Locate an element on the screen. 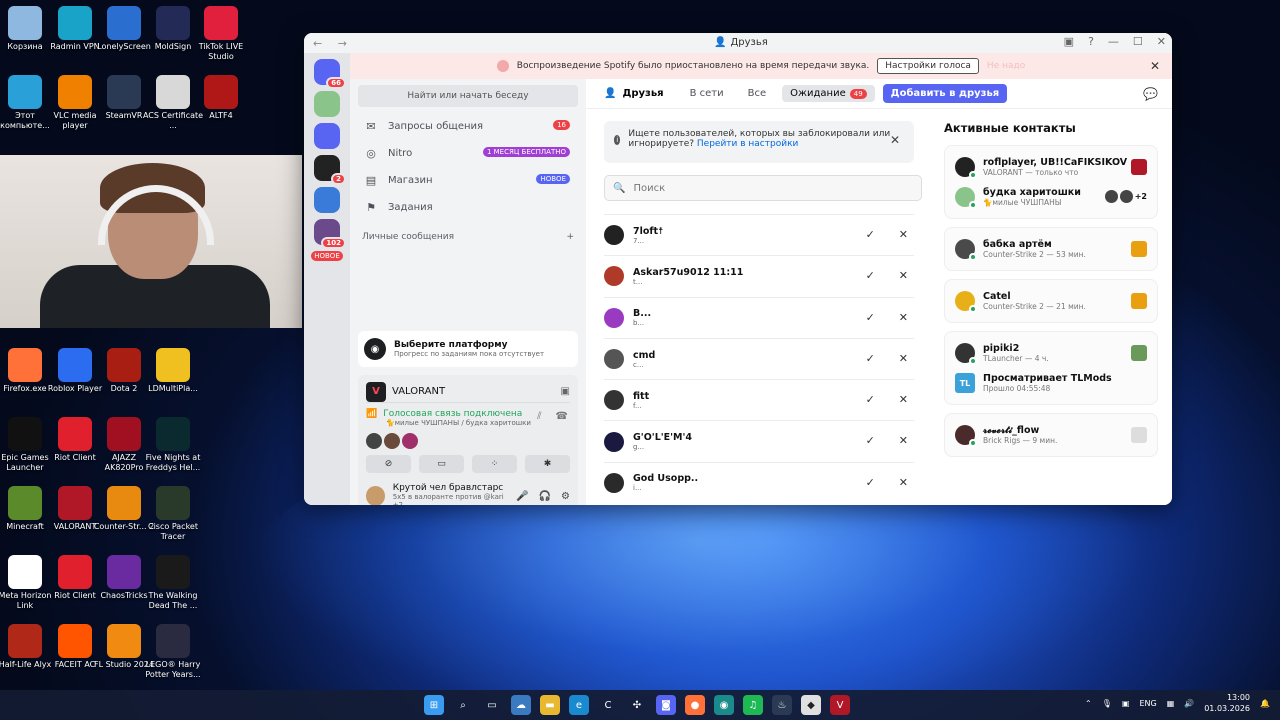 The height and width of the screenshot is (720, 1280). friend-request-row: 7loft☨ 7... ✓ ✕ is located at coordinates (759, 234).